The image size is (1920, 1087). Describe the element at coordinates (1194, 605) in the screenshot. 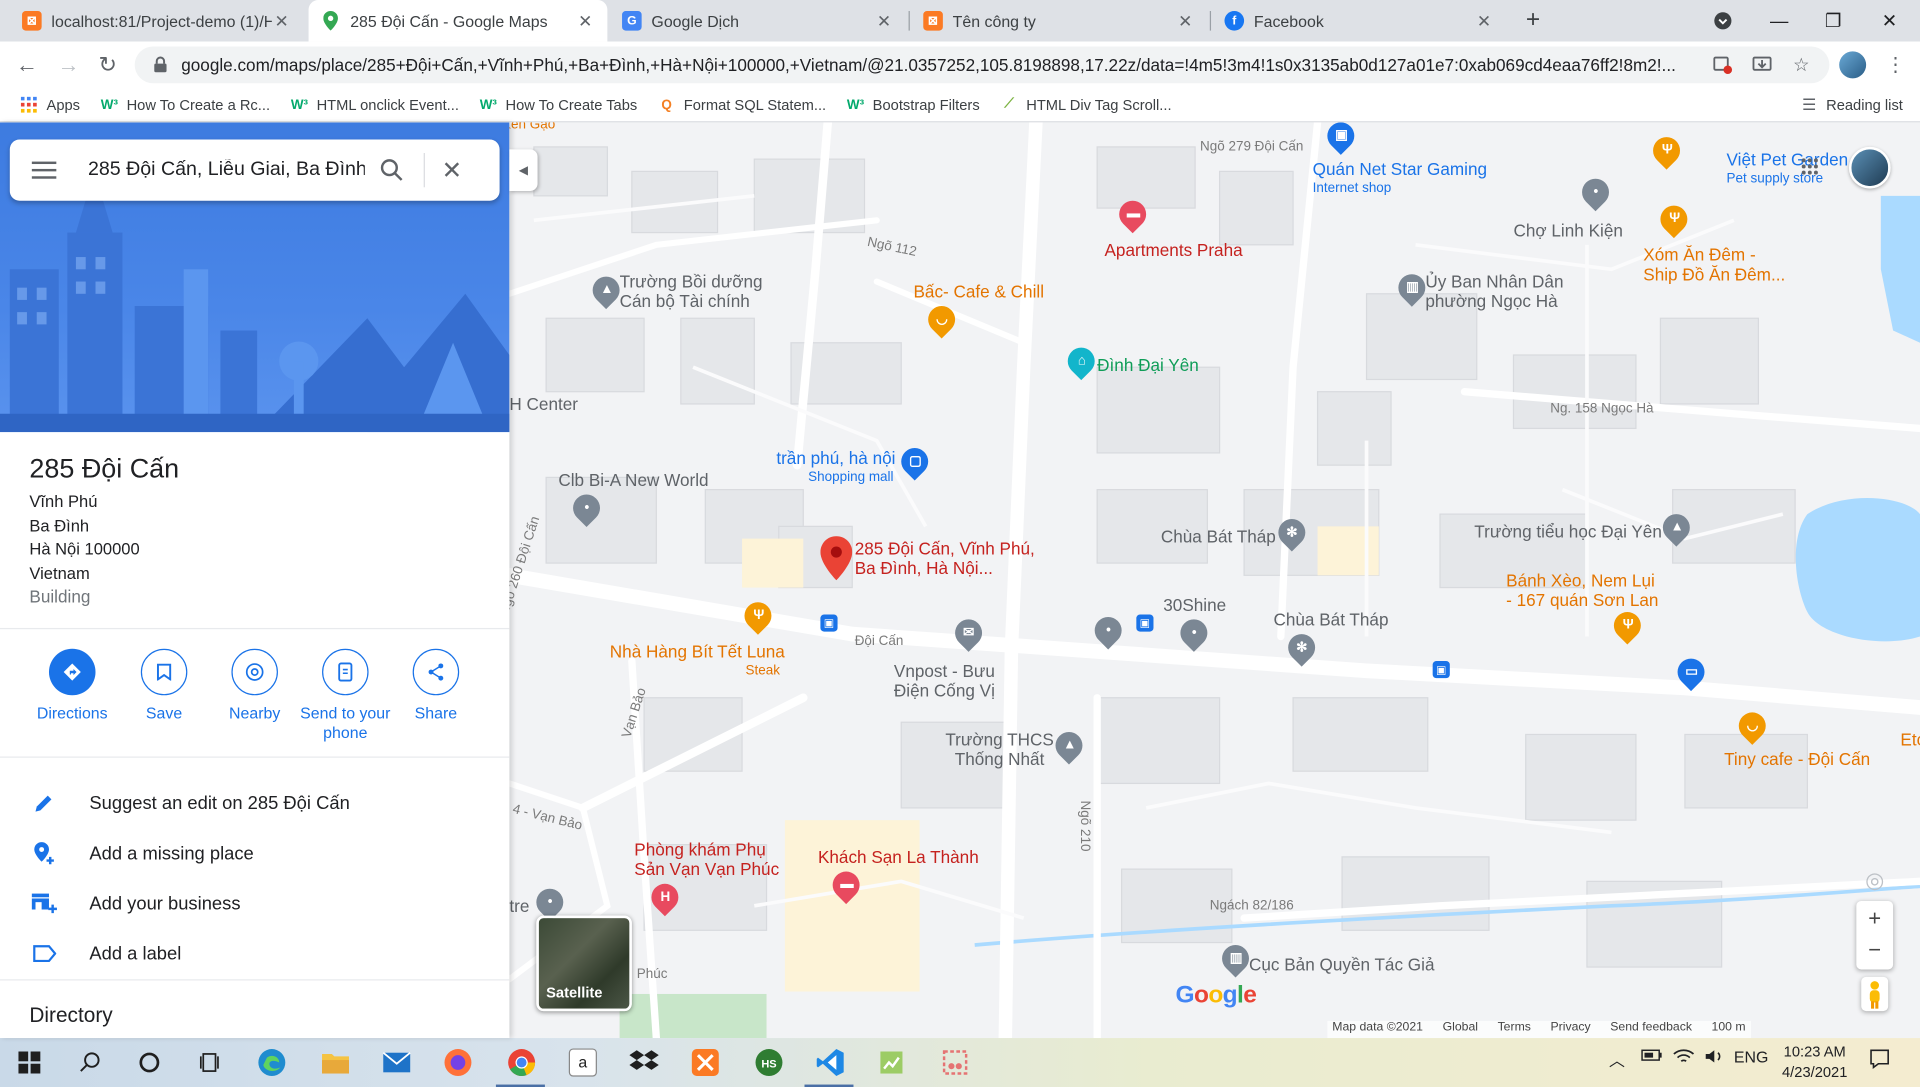

I see `place-label: 30Shine` at that location.